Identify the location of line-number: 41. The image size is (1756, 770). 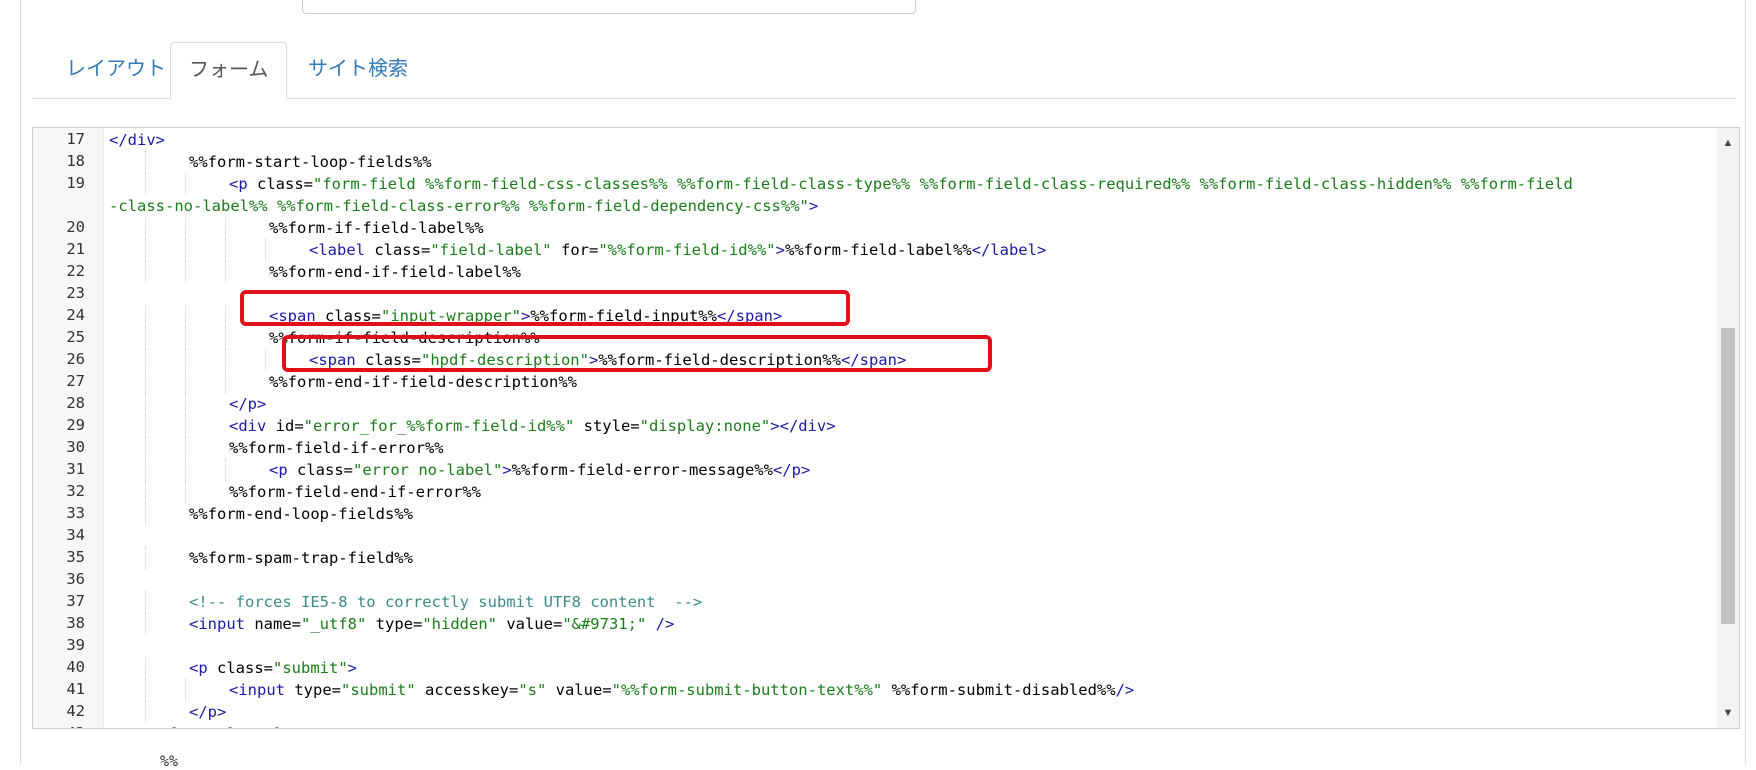
(75, 689).